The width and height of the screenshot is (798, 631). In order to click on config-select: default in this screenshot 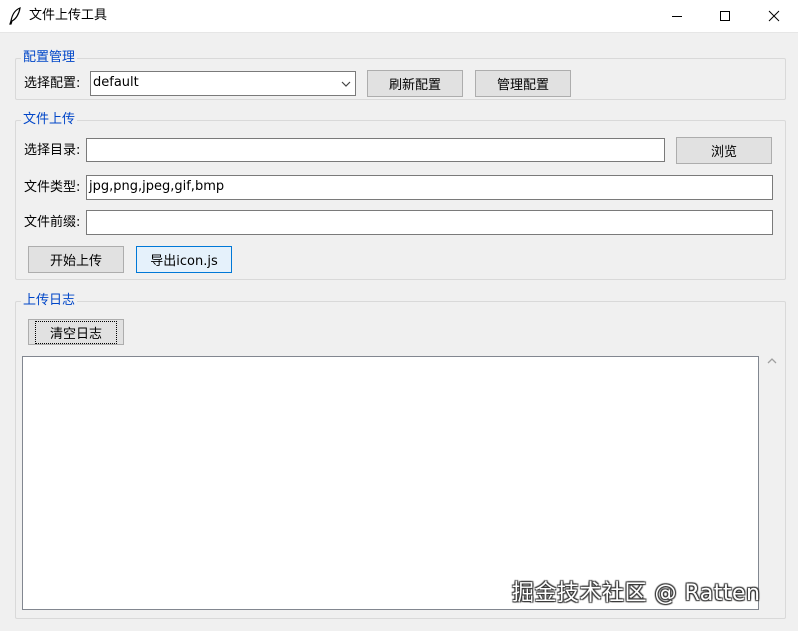, I will do `click(223, 83)`.